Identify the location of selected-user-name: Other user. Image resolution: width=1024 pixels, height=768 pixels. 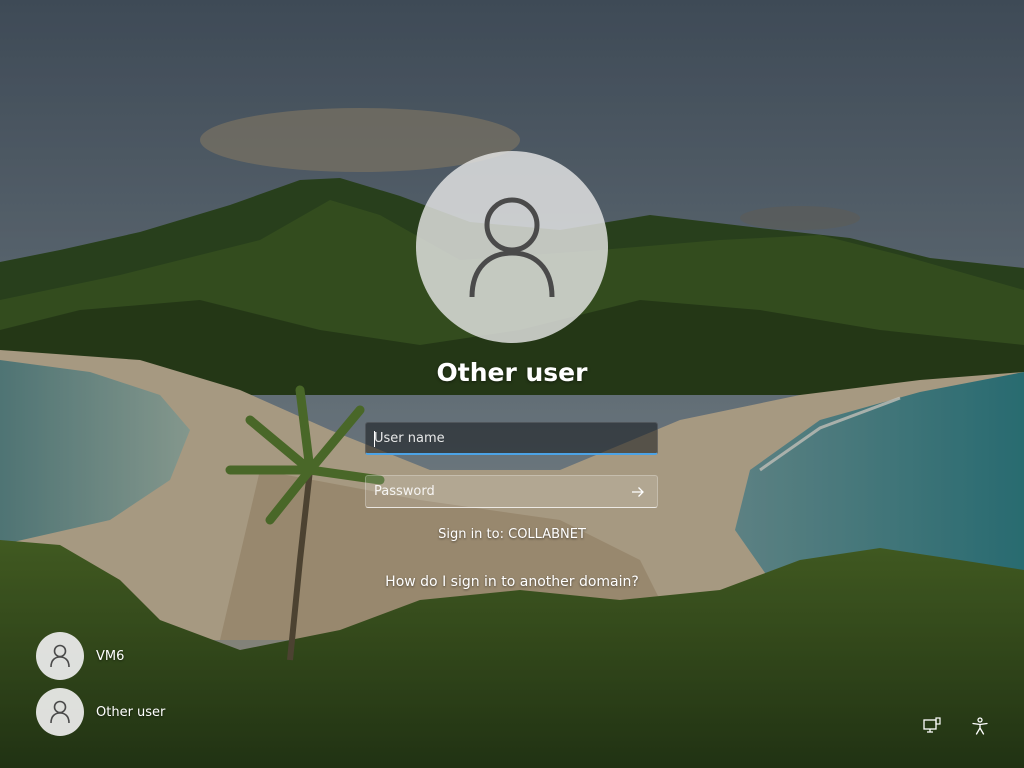
(512, 372).